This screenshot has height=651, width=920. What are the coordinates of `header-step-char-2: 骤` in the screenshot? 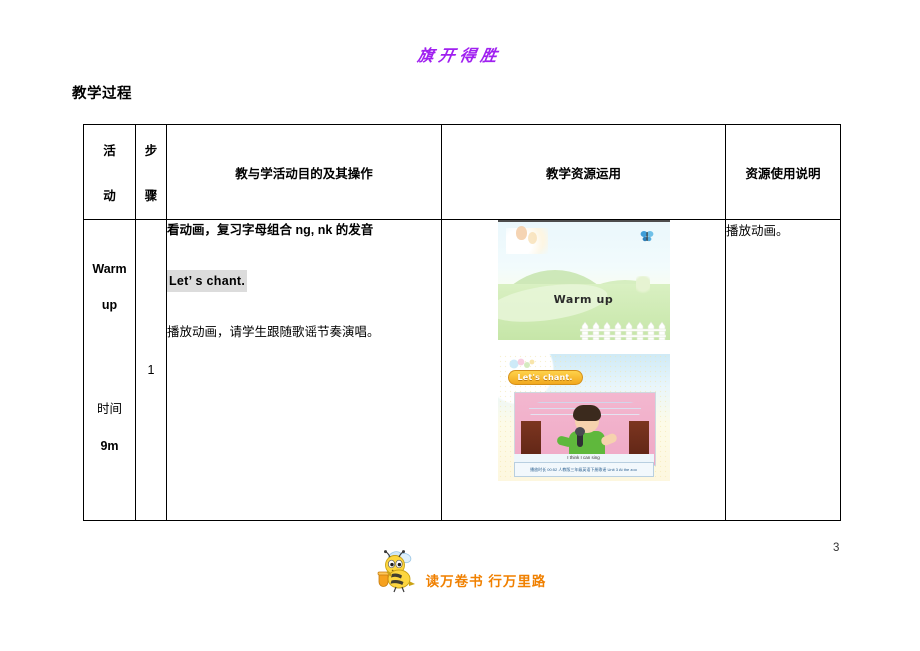 It's located at (151, 196).